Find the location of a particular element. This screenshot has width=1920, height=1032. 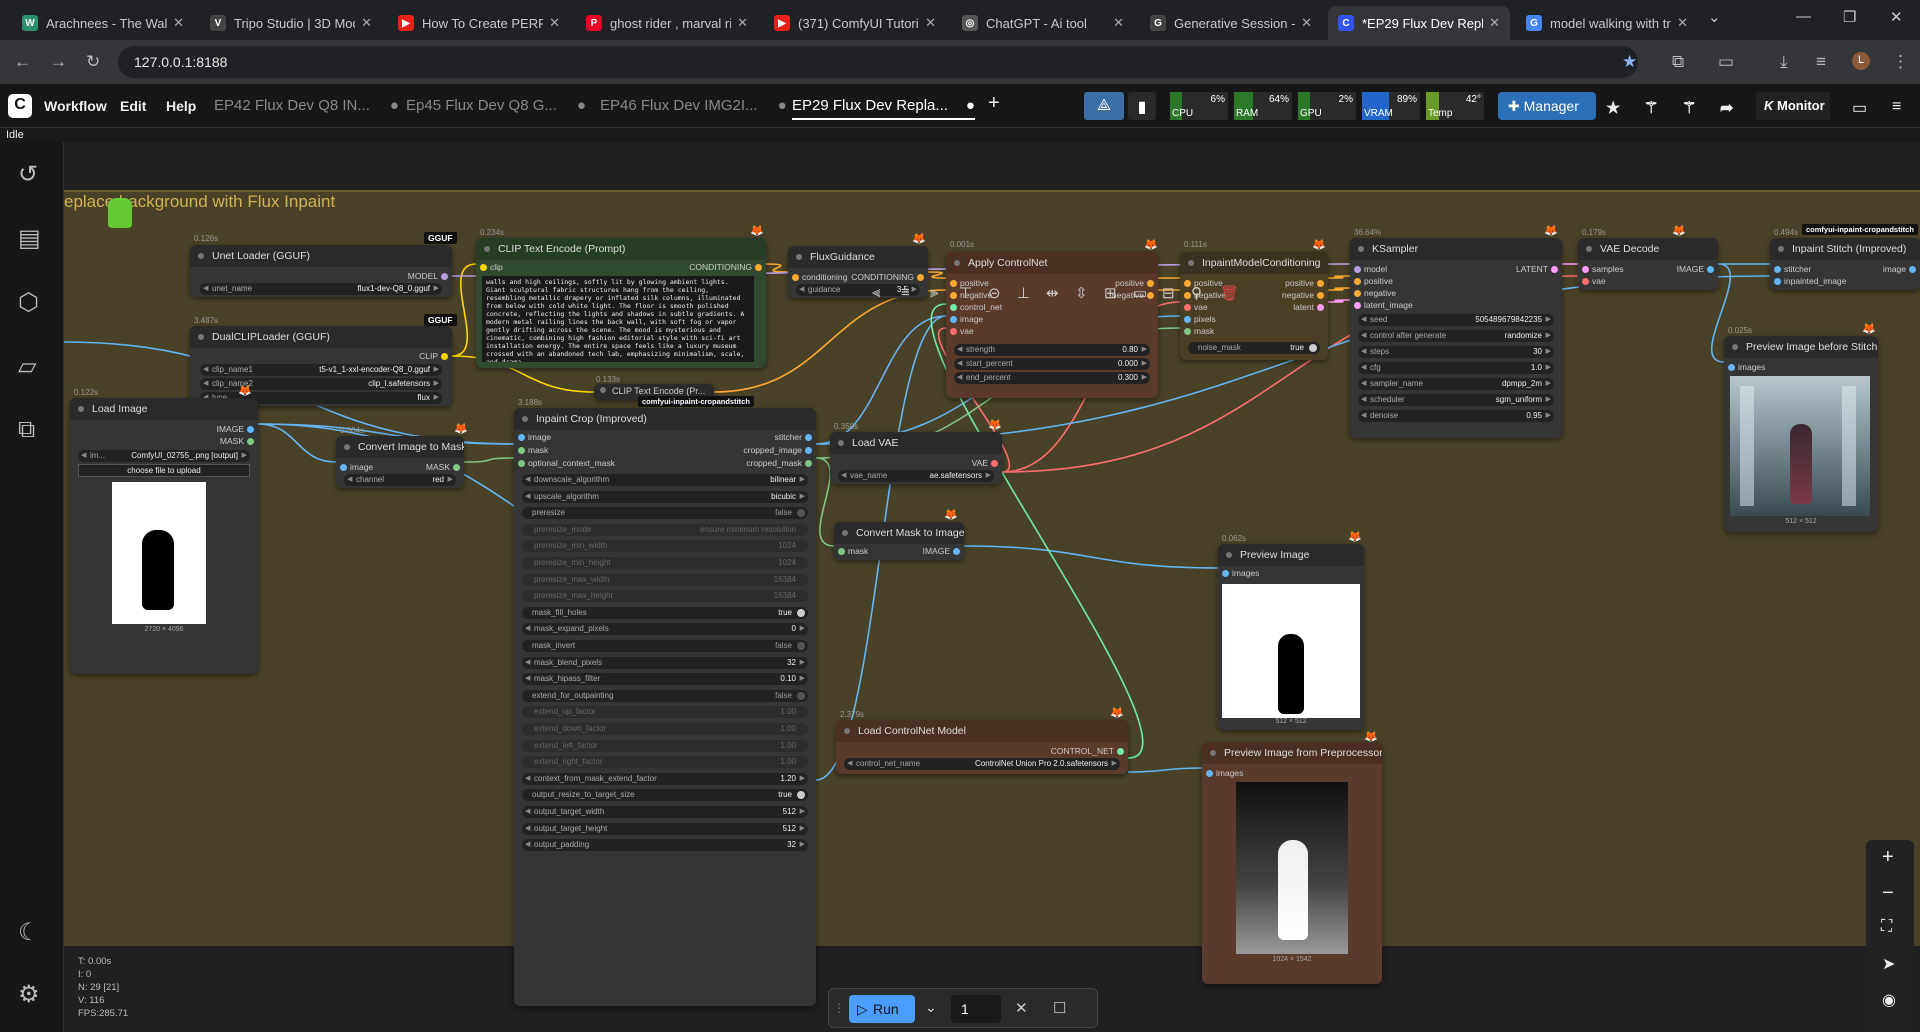

widget-mask-blend-pixels: mask_blend_pixels 32 is located at coordinates (665, 662).